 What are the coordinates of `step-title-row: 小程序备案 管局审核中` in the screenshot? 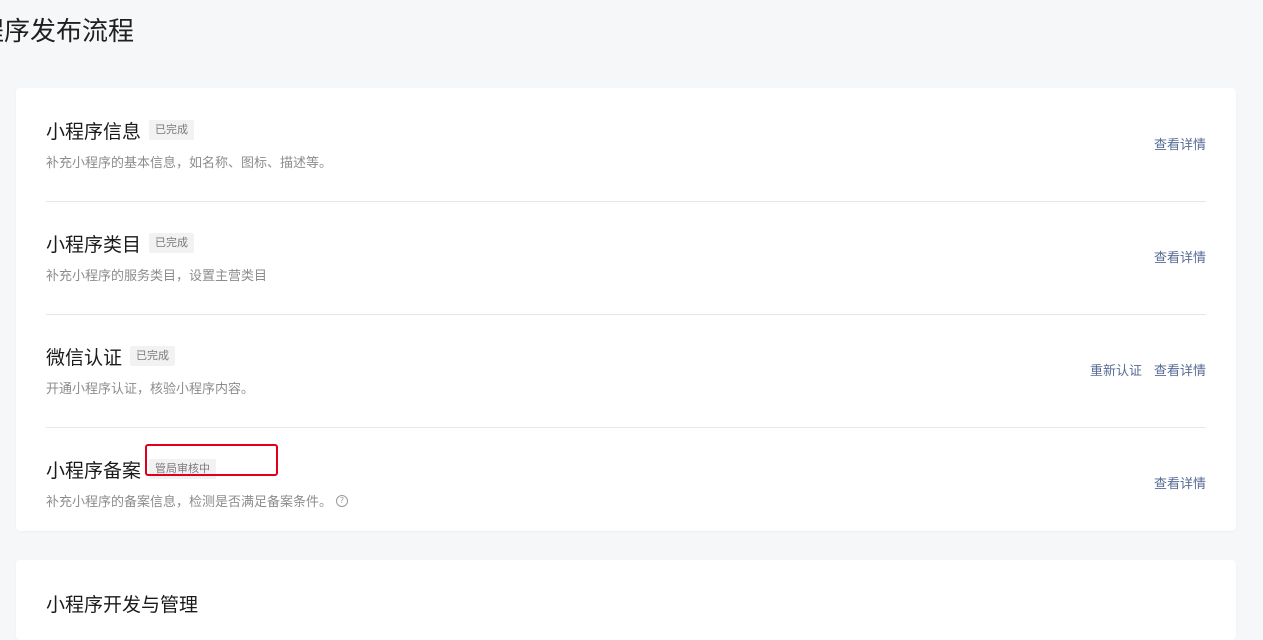 It's located at (131, 469).